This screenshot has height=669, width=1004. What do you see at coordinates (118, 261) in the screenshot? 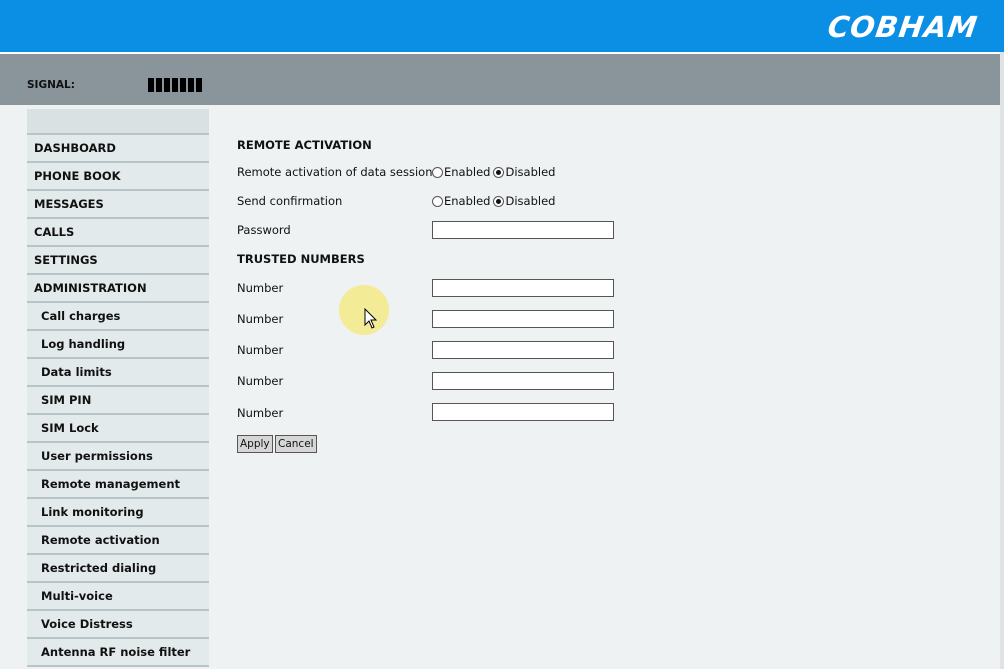
I see `sidebar-item-settings: SETTINGS` at bounding box center [118, 261].